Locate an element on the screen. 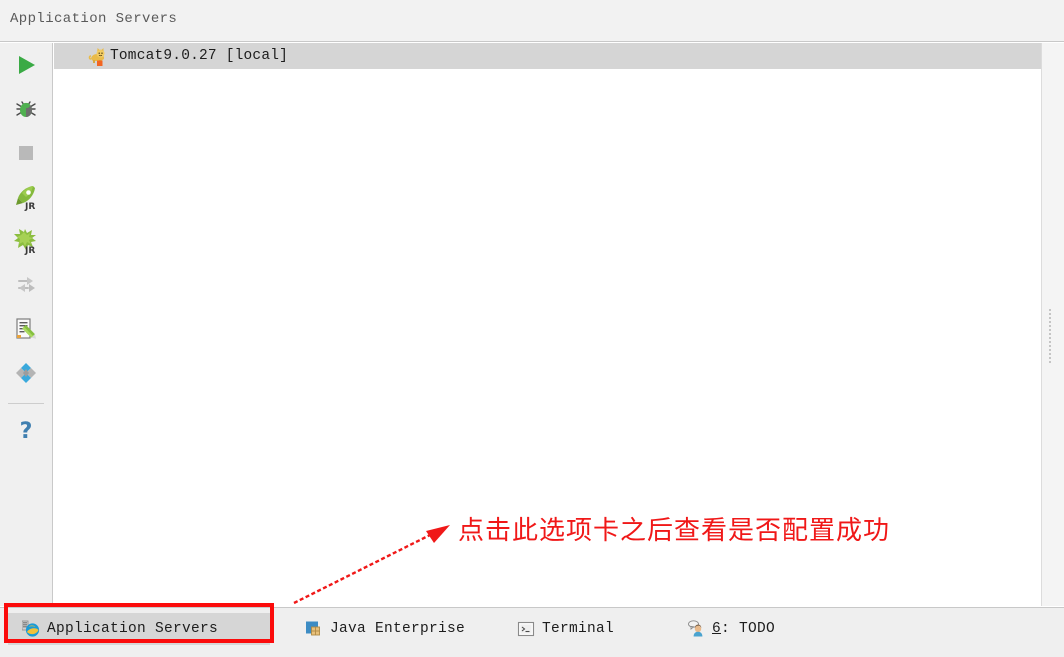  annotation-highlight-box is located at coordinates (139, 623).